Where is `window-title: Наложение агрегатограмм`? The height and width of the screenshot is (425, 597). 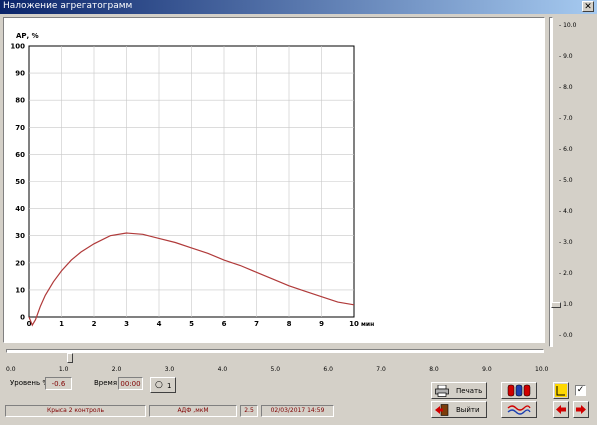
window-title: Наложение агрегатограмм is located at coordinates (68, 6).